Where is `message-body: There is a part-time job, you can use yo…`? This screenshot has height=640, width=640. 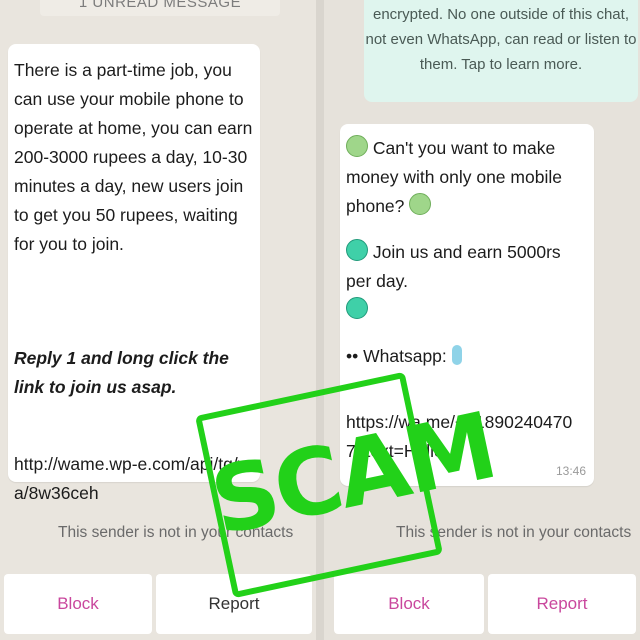
message-body: There is a part-time job, you can use yo… is located at coordinates (133, 157).